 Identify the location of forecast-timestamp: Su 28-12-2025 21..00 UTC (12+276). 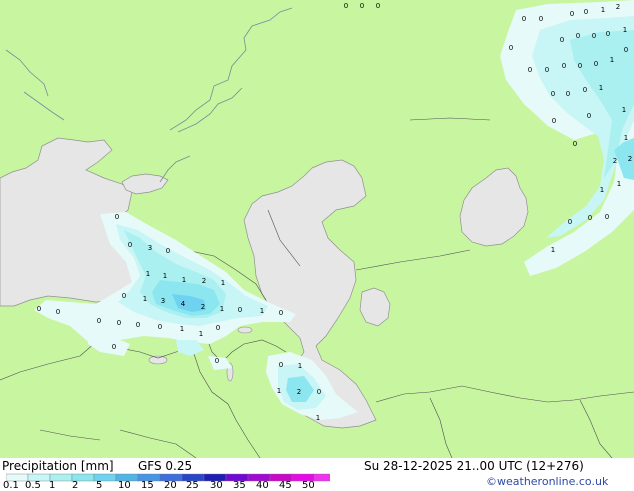
(474, 466).